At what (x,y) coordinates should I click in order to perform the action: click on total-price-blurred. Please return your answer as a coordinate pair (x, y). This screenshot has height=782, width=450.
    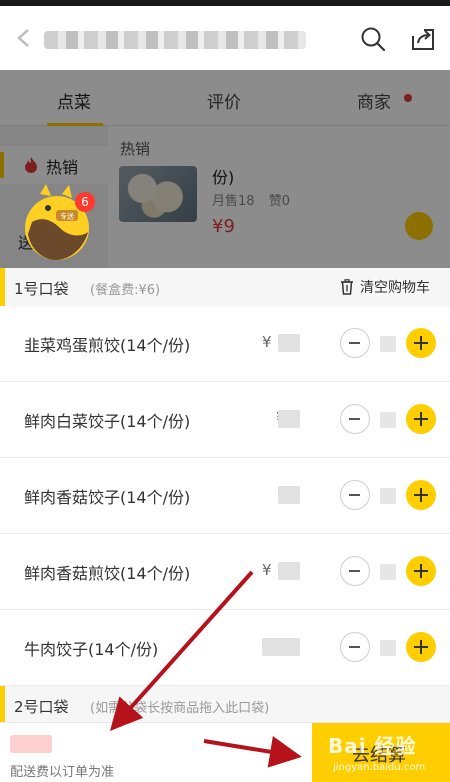
    Looking at the image, I should click on (31, 744).